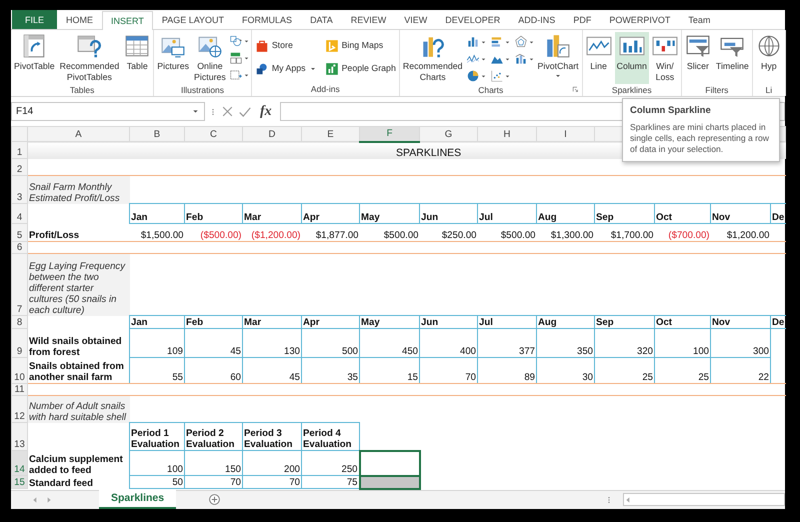  Describe the element at coordinates (227, 111) in the screenshot. I see `cancel-icon` at that location.